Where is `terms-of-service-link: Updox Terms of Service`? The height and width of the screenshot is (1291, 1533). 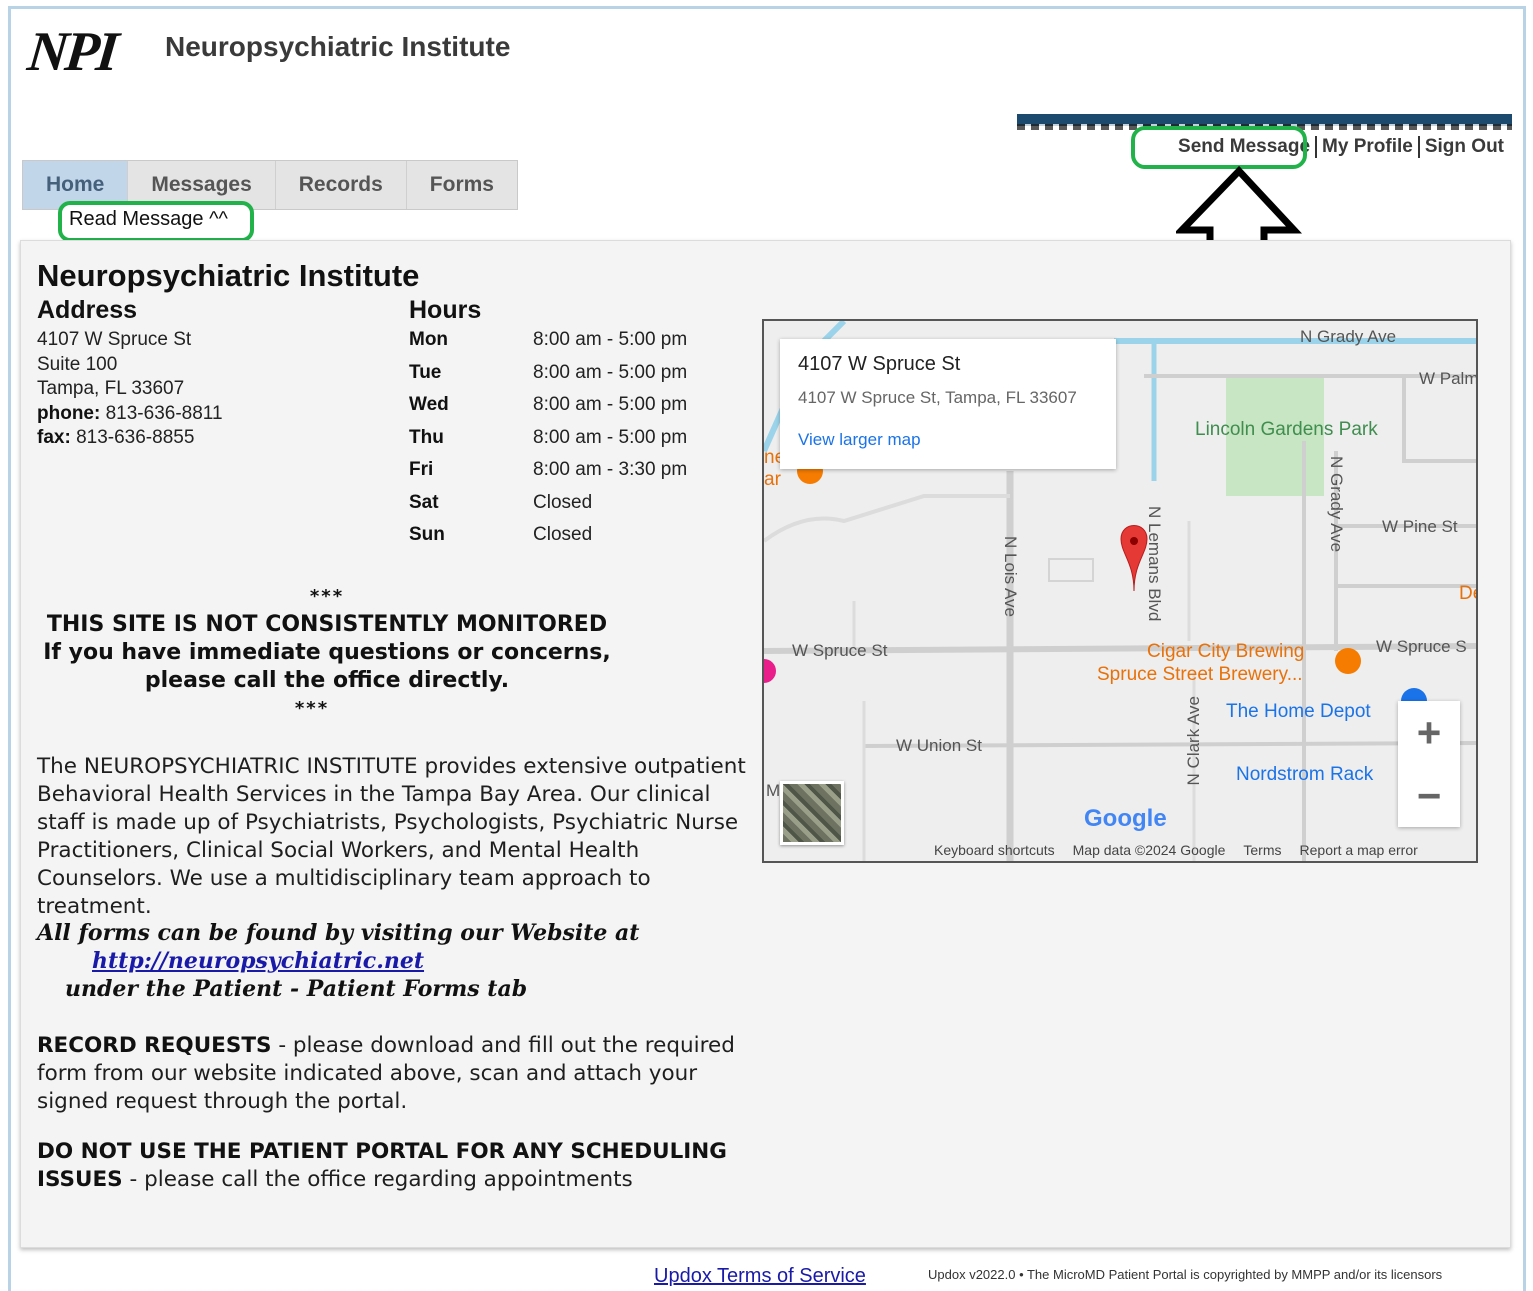 terms-of-service-link: Updox Terms of Service is located at coordinates (760, 1276).